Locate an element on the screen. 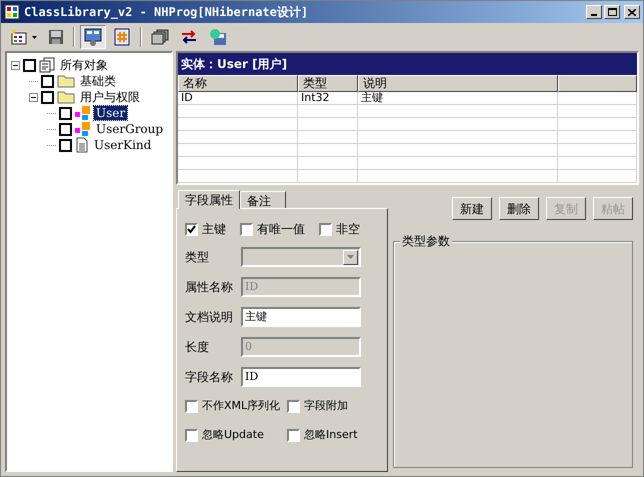  form-icon is located at coordinates (93, 37).